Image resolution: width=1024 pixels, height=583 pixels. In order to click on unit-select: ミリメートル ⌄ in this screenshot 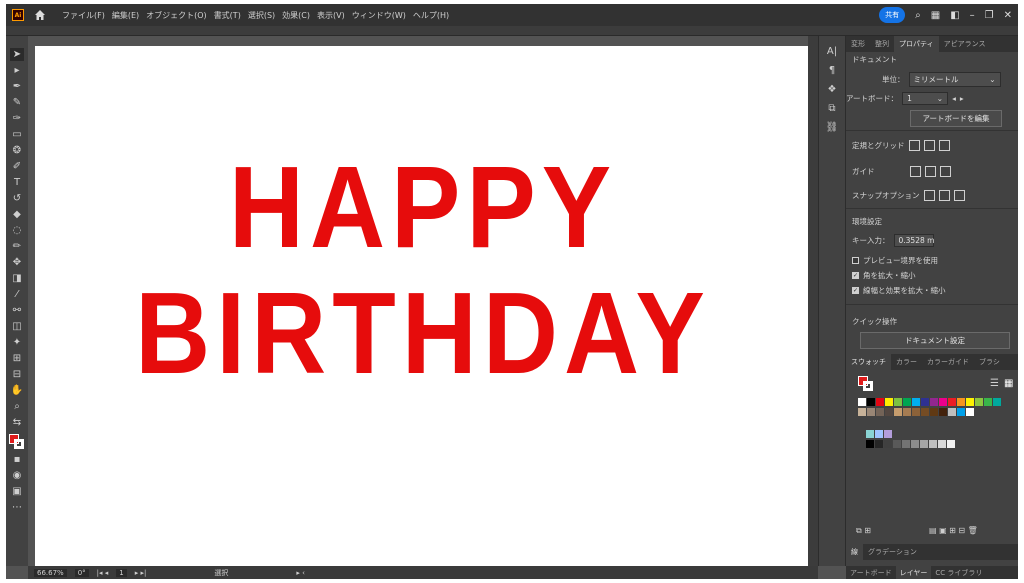, I will do `click(954, 79)`.